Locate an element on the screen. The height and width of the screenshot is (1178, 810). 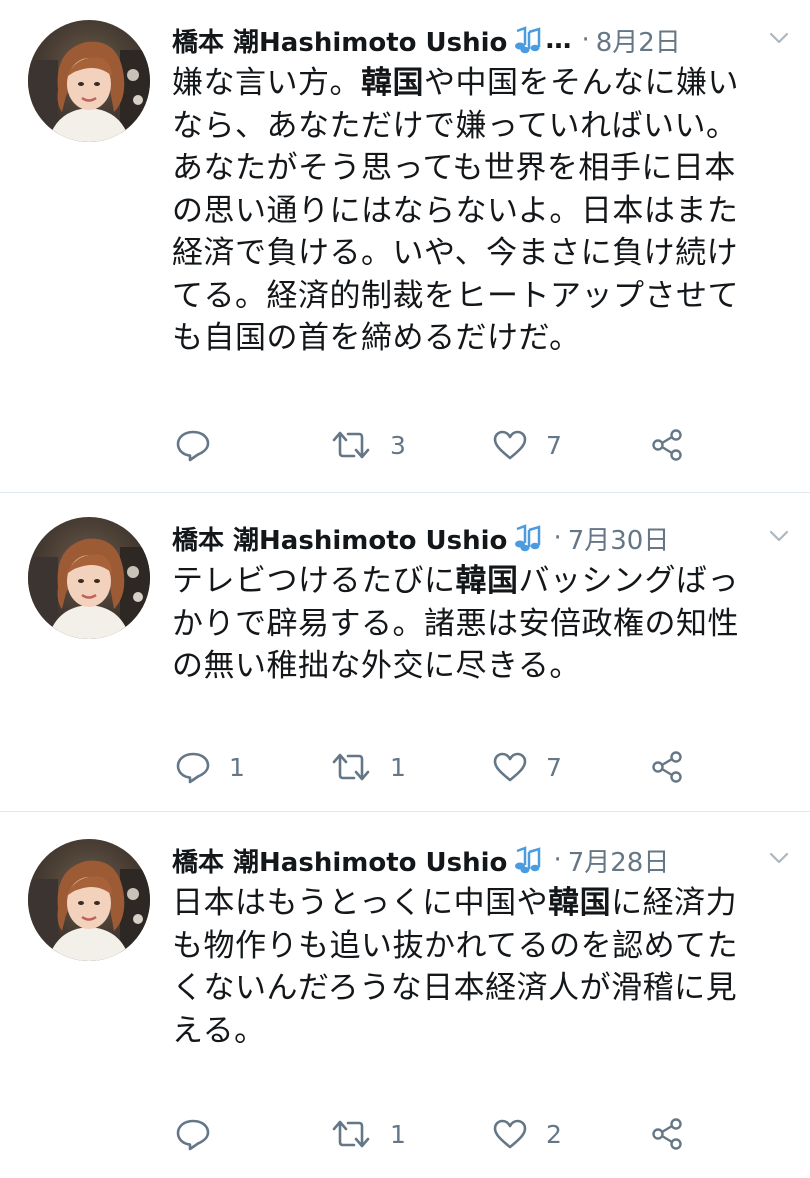
text-segment: てる。経済的制裁をヒートアップさせて is located at coordinates (455, 295).